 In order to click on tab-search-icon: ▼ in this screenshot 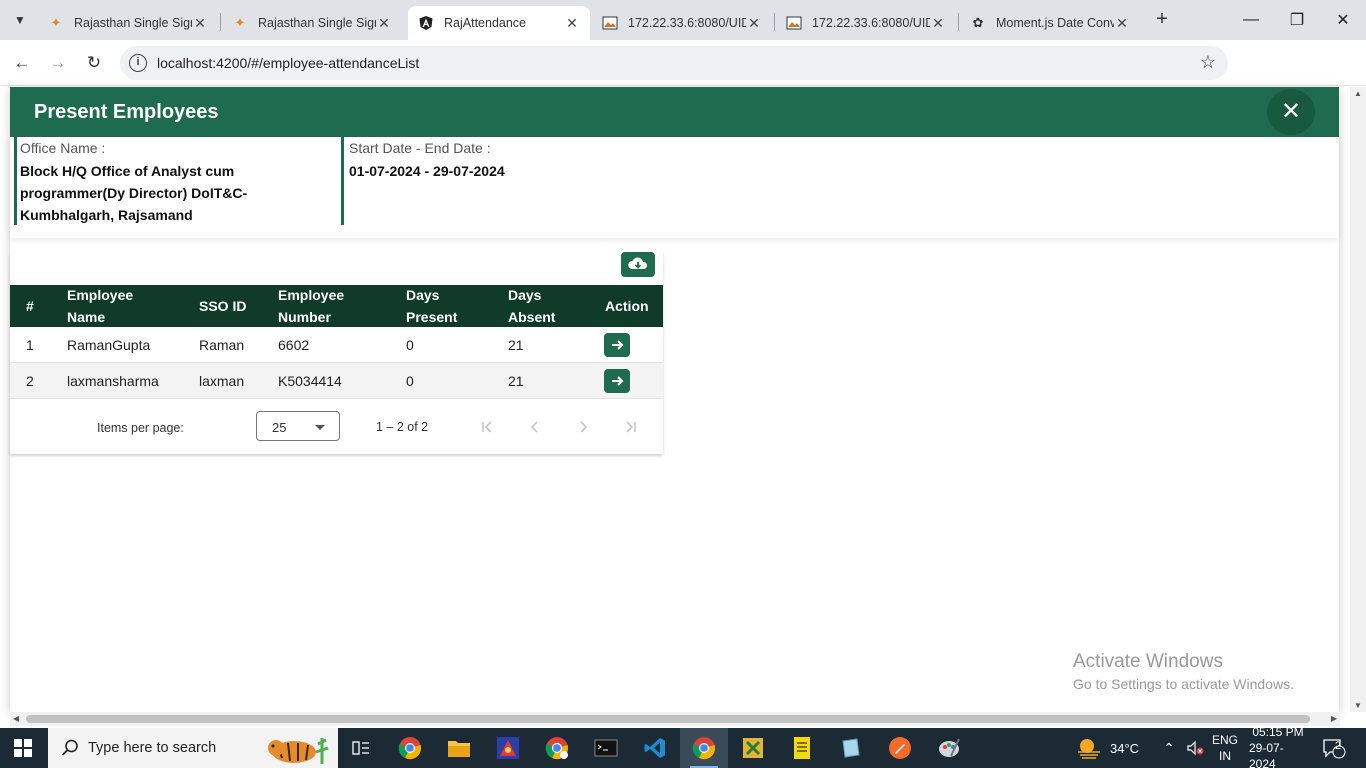, I will do `click(20, 20)`.